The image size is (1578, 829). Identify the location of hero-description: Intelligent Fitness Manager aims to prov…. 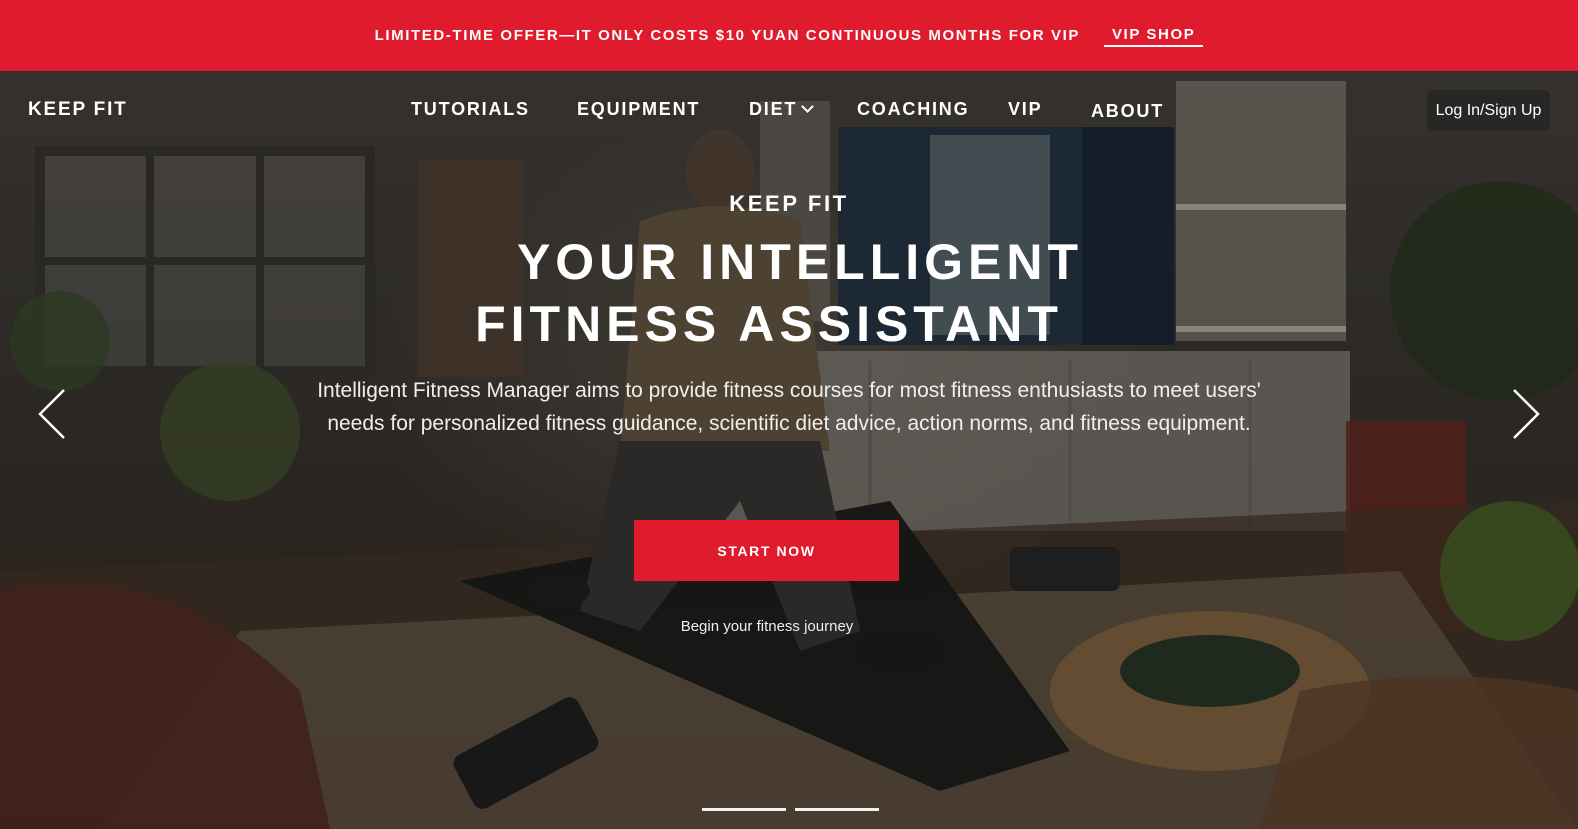
(789, 407).